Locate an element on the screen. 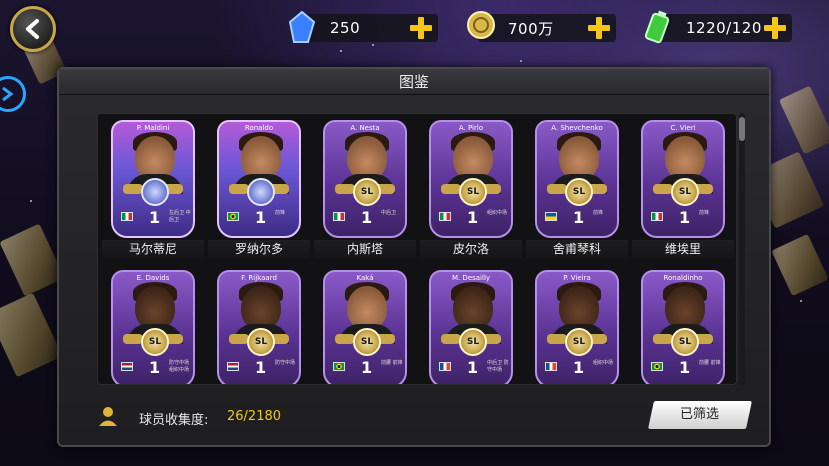  player-card: Ronaldo 1 前锋 is located at coordinates (259, 179).